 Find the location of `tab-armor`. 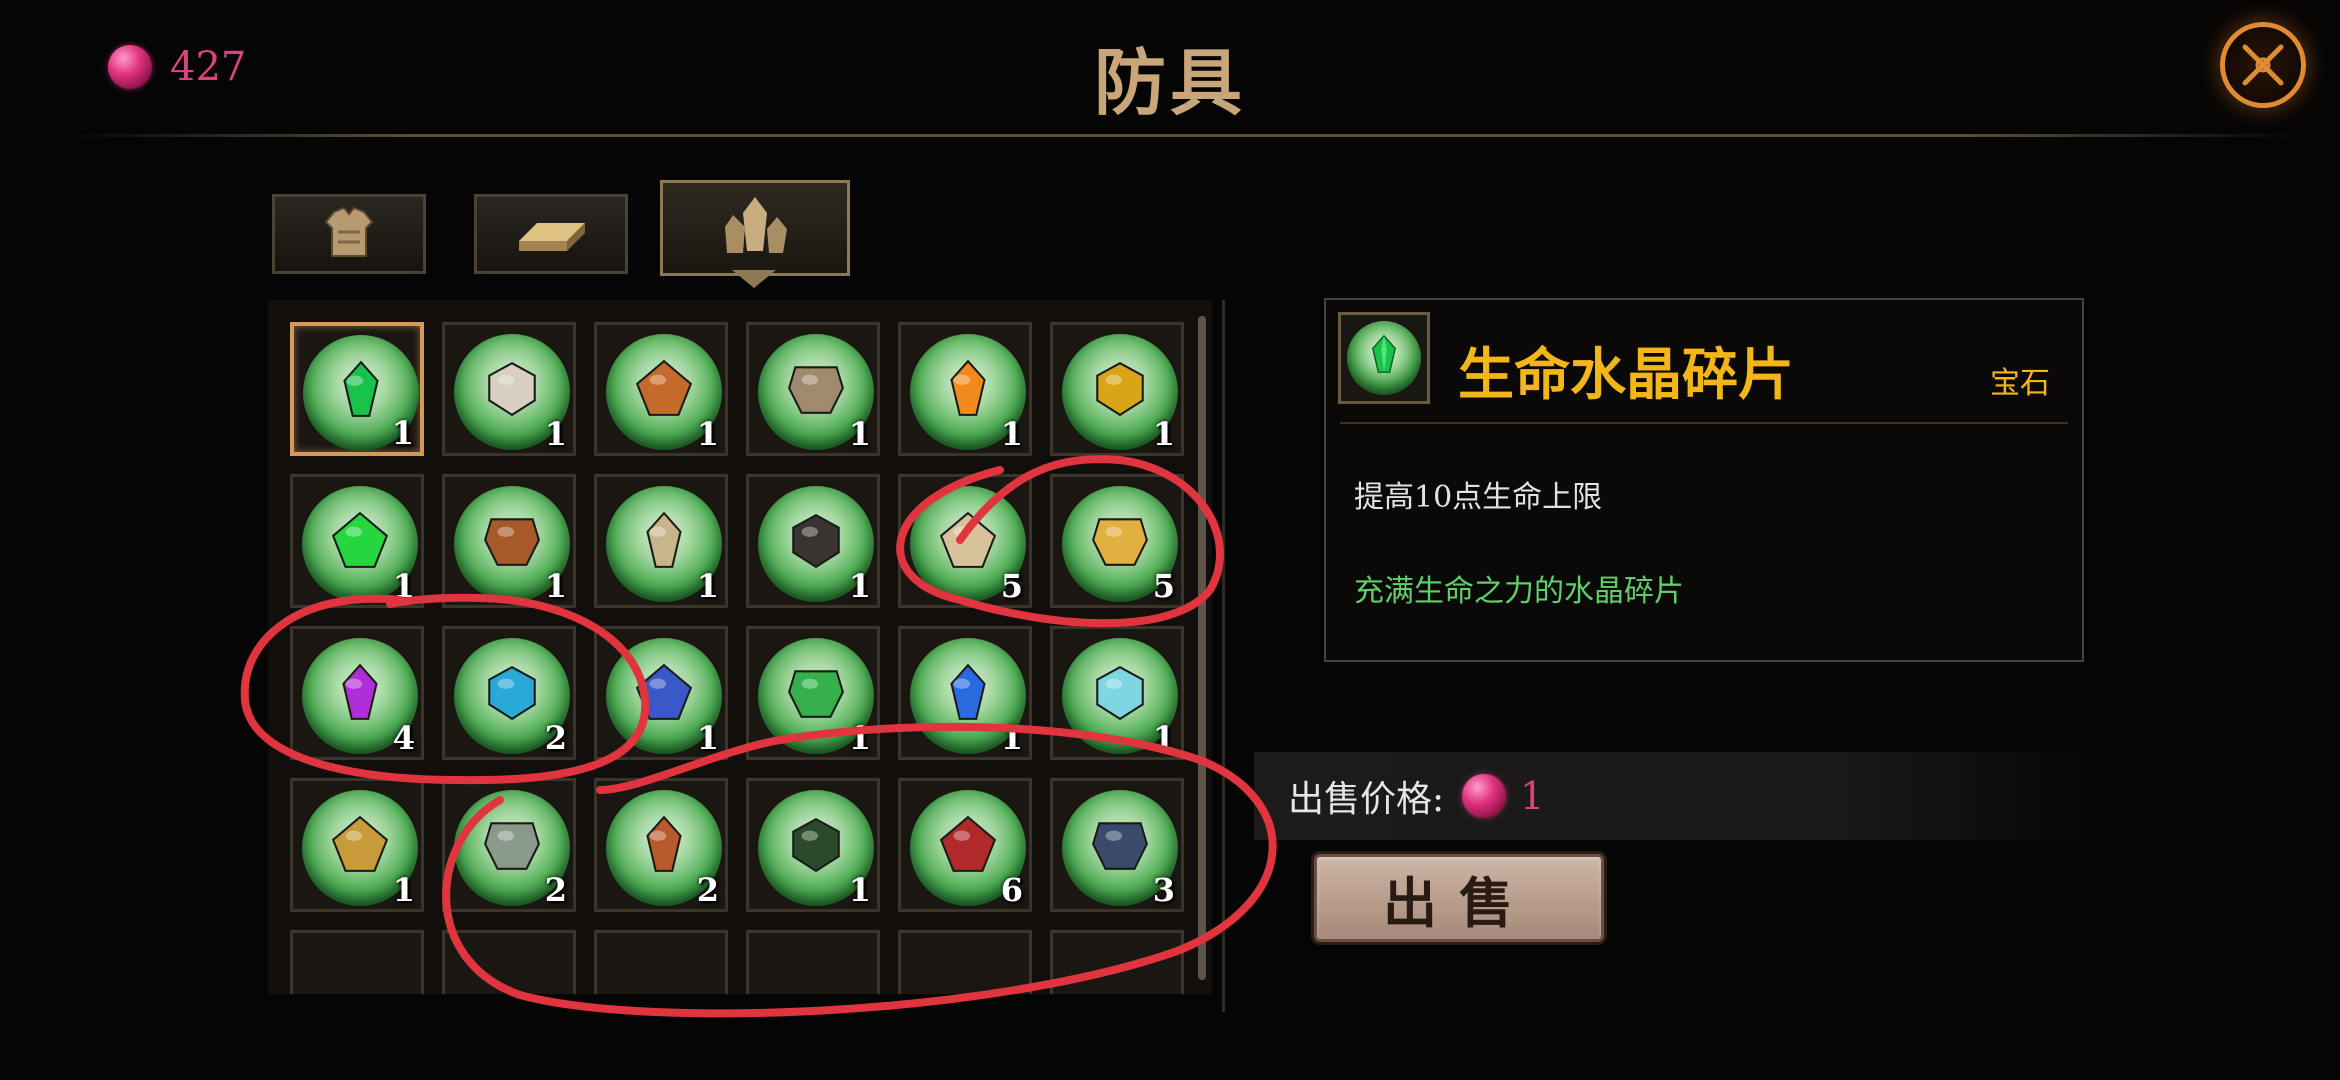

tab-armor is located at coordinates (349, 234).